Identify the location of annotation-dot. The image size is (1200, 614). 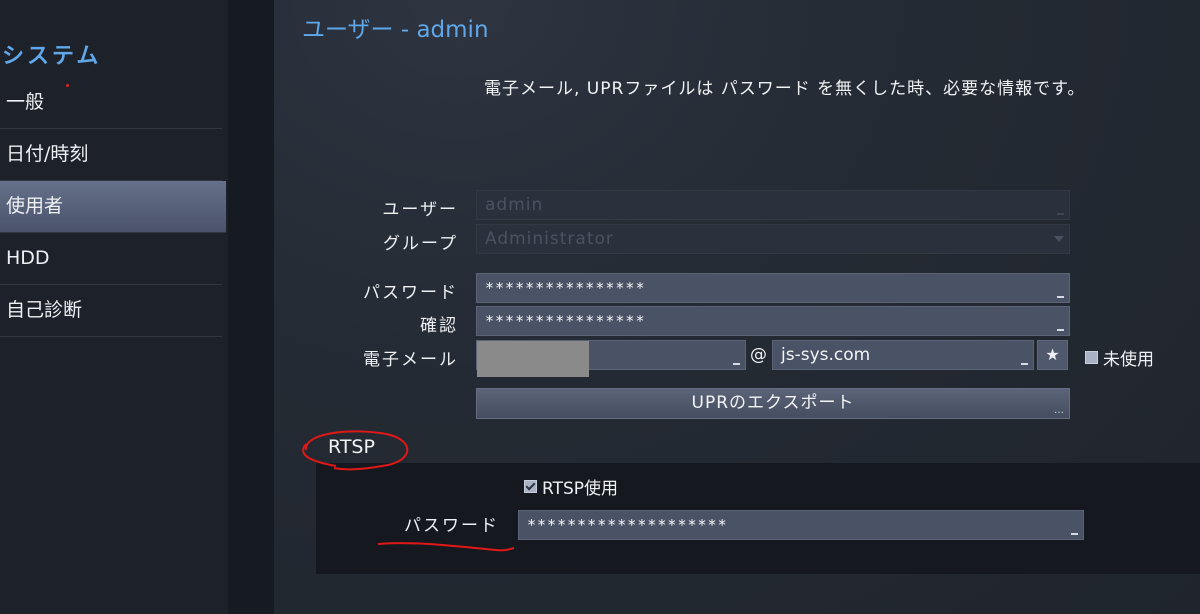
(67, 85).